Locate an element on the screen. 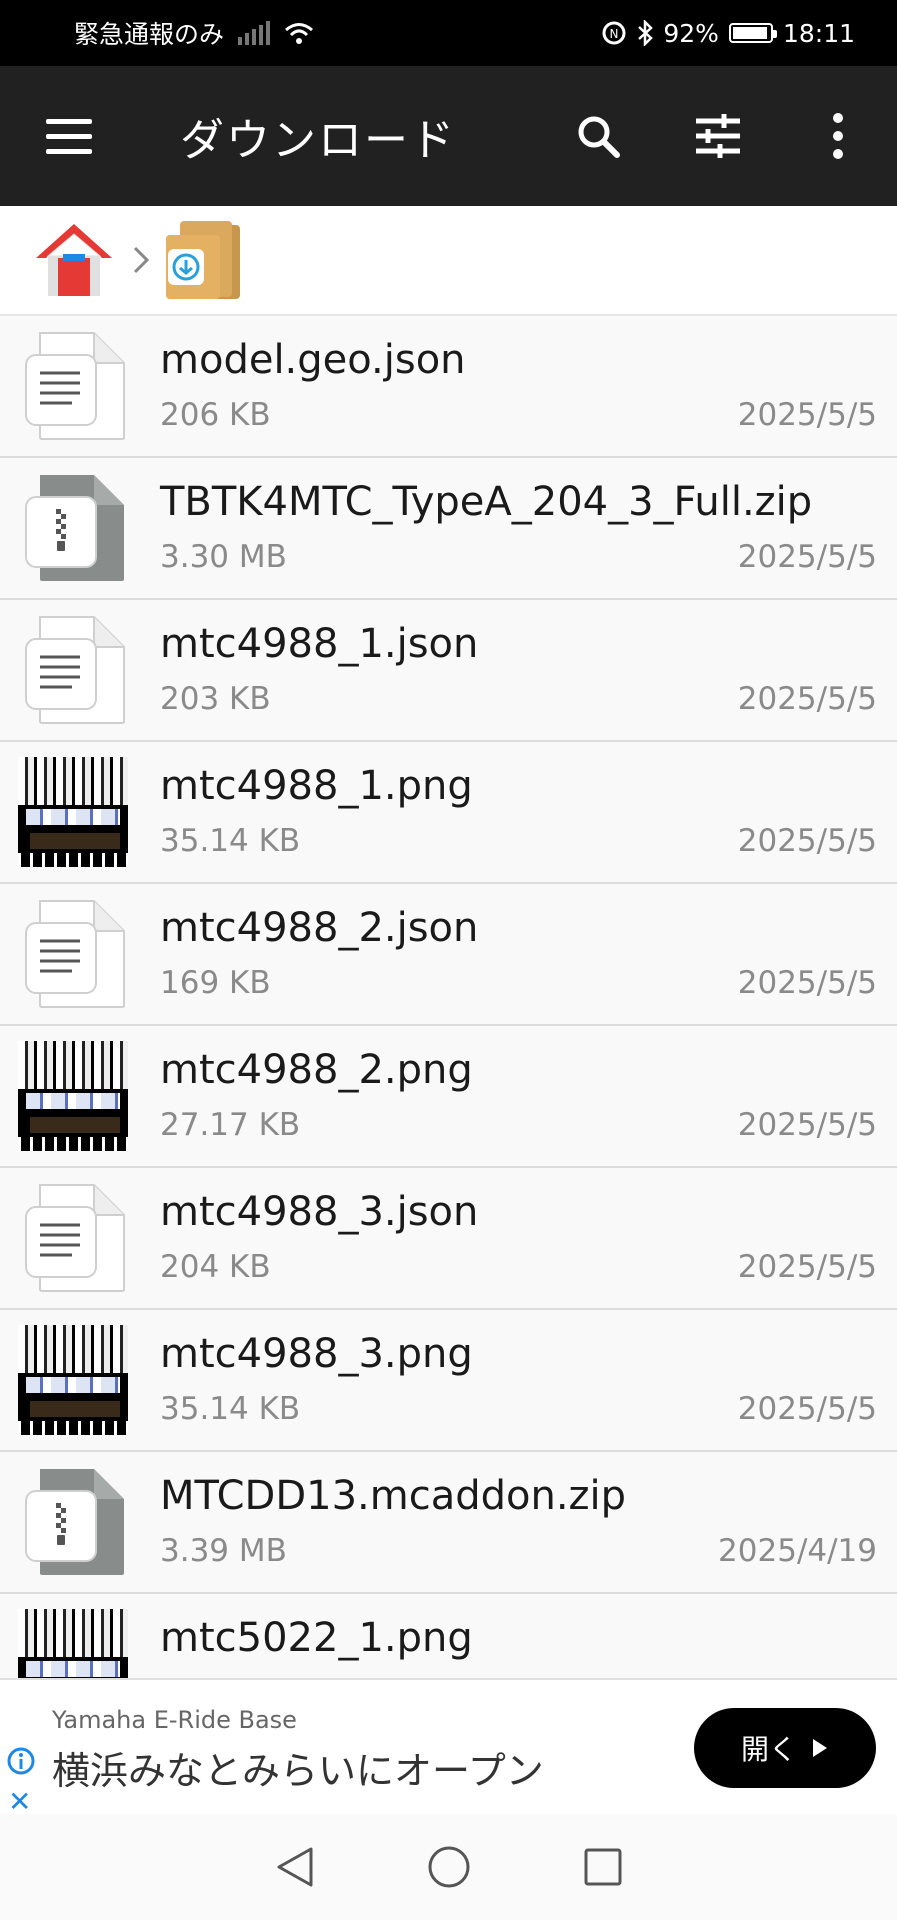 This screenshot has width=897, height=1920. downloads-folder-icon is located at coordinates (204, 260).